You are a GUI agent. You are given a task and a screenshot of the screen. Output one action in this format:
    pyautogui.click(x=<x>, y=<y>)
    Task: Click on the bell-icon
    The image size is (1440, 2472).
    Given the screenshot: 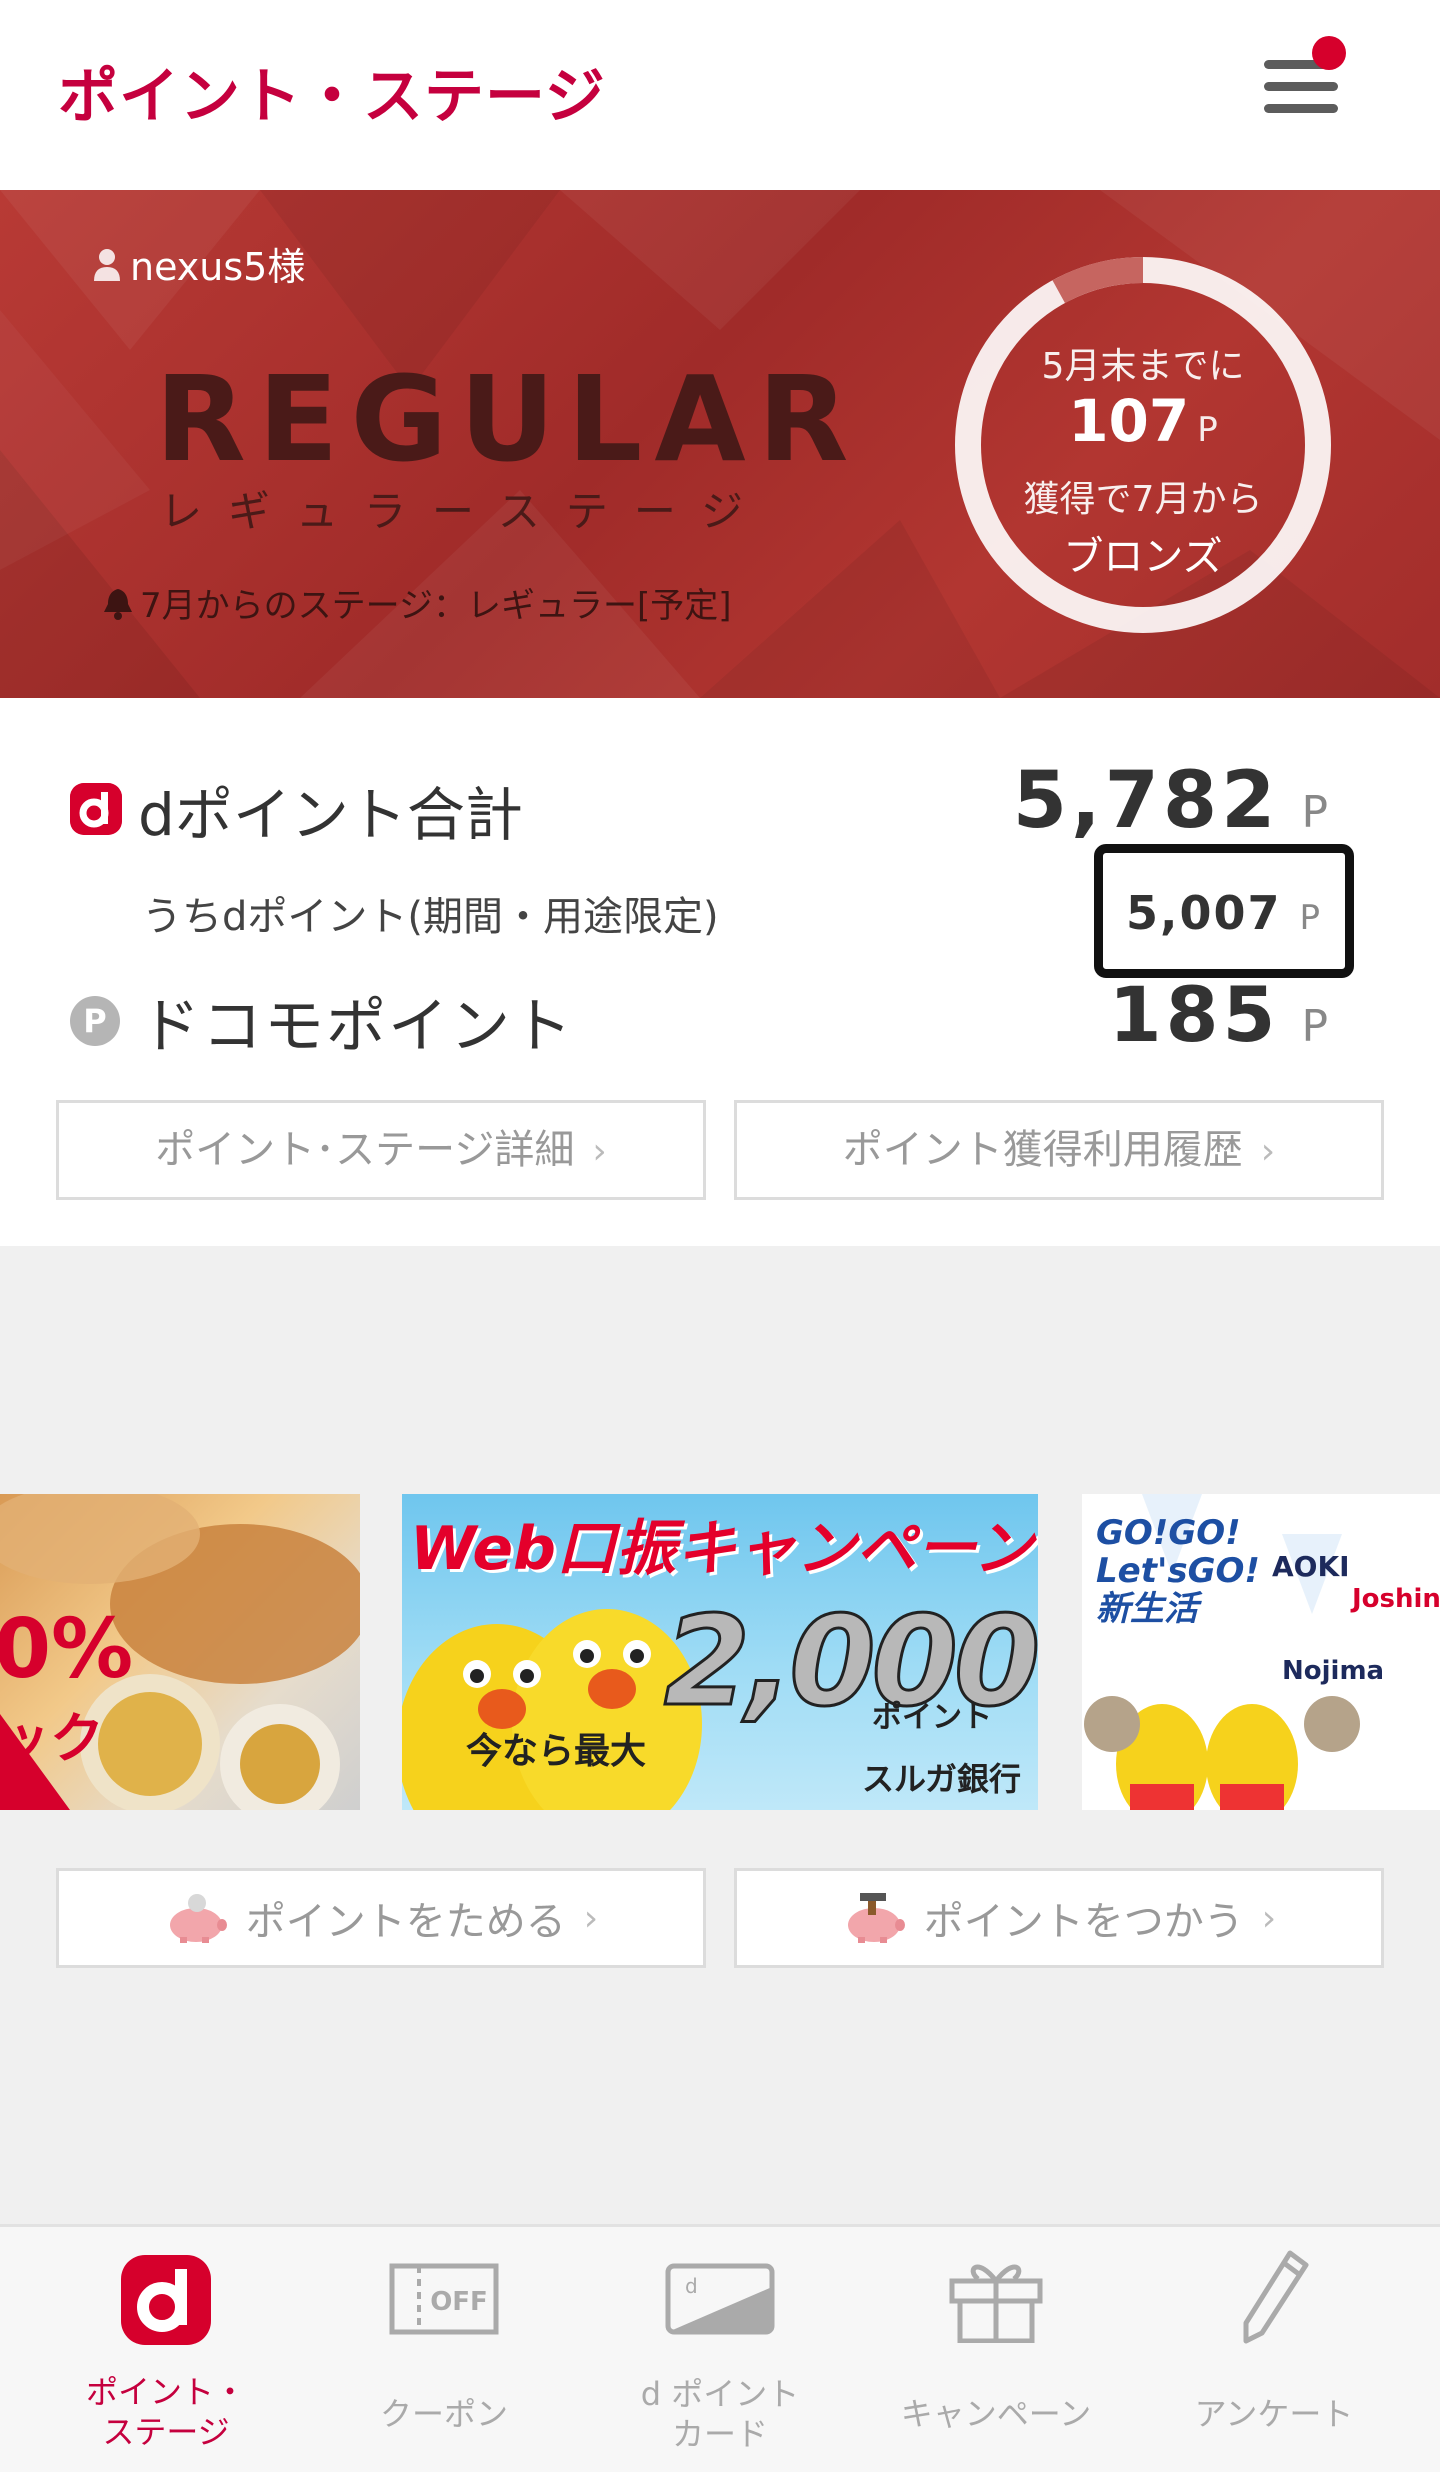 What is the action you would take?
    pyautogui.click(x=118, y=604)
    